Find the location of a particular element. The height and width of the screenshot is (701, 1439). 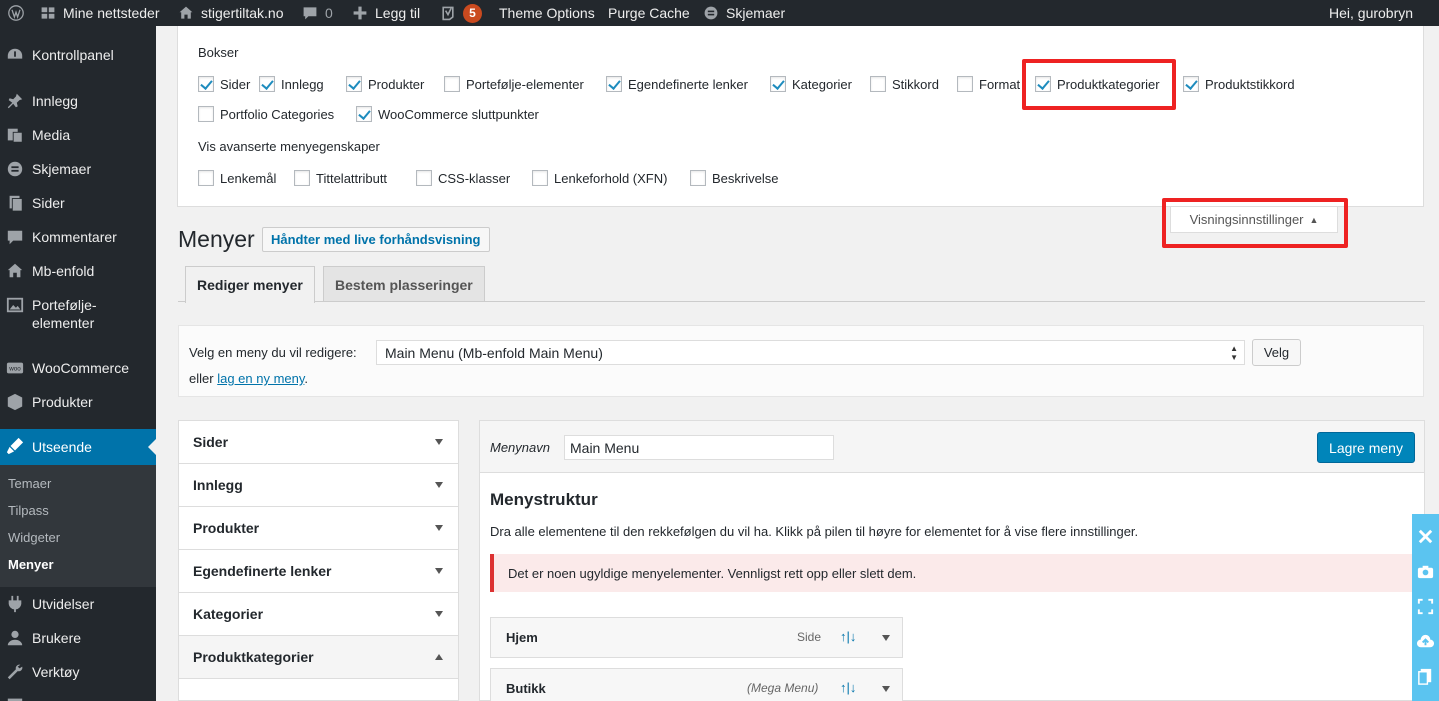

sidebar-item-forms: Skjemaer is located at coordinates (78, 170).